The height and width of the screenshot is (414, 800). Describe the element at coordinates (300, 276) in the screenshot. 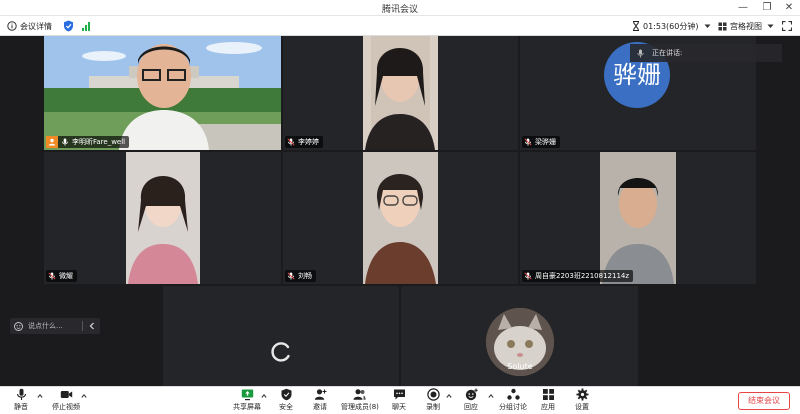

I see `participant-nametag: 刘畅` at that location.